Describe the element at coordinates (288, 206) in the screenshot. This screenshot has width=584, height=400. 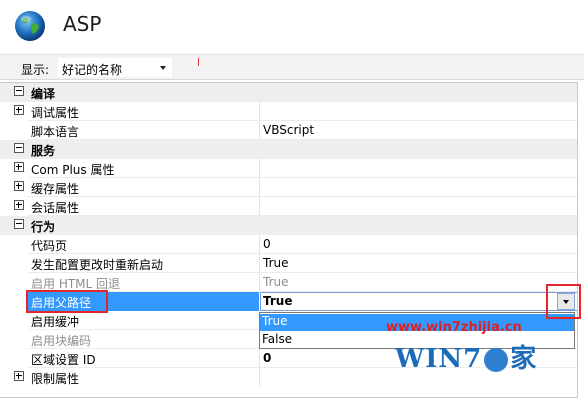
I see `property-row: 会话属性` at that location.